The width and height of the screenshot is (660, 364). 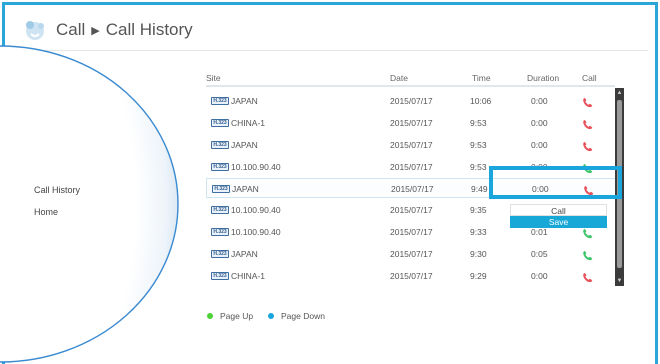 I want to click on cell-time: 10:06, so click(x=481, y=101).